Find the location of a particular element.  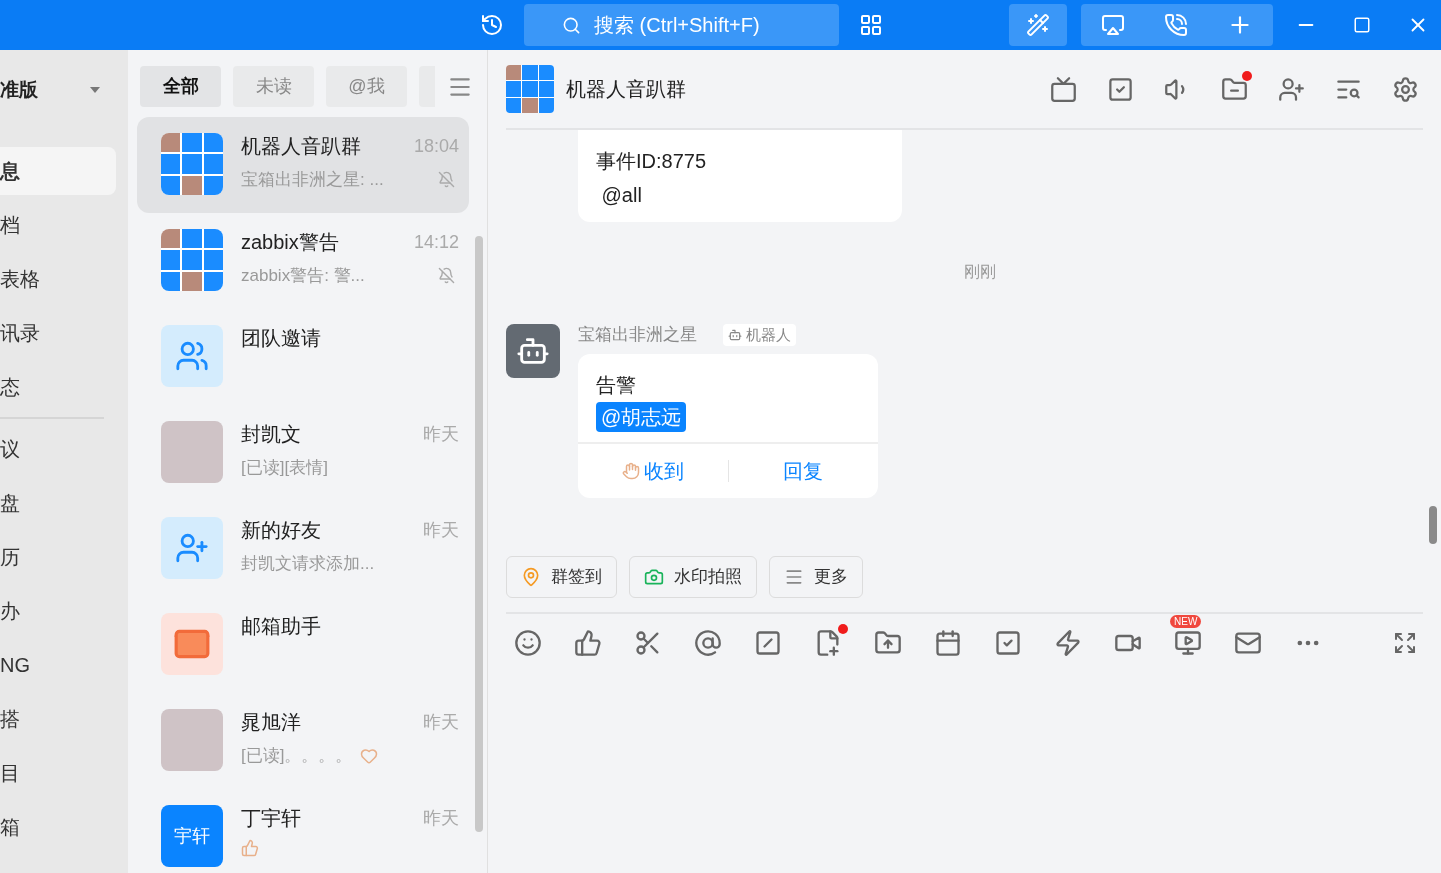

nav-item: 盘 is located at coordinates (58, 502).